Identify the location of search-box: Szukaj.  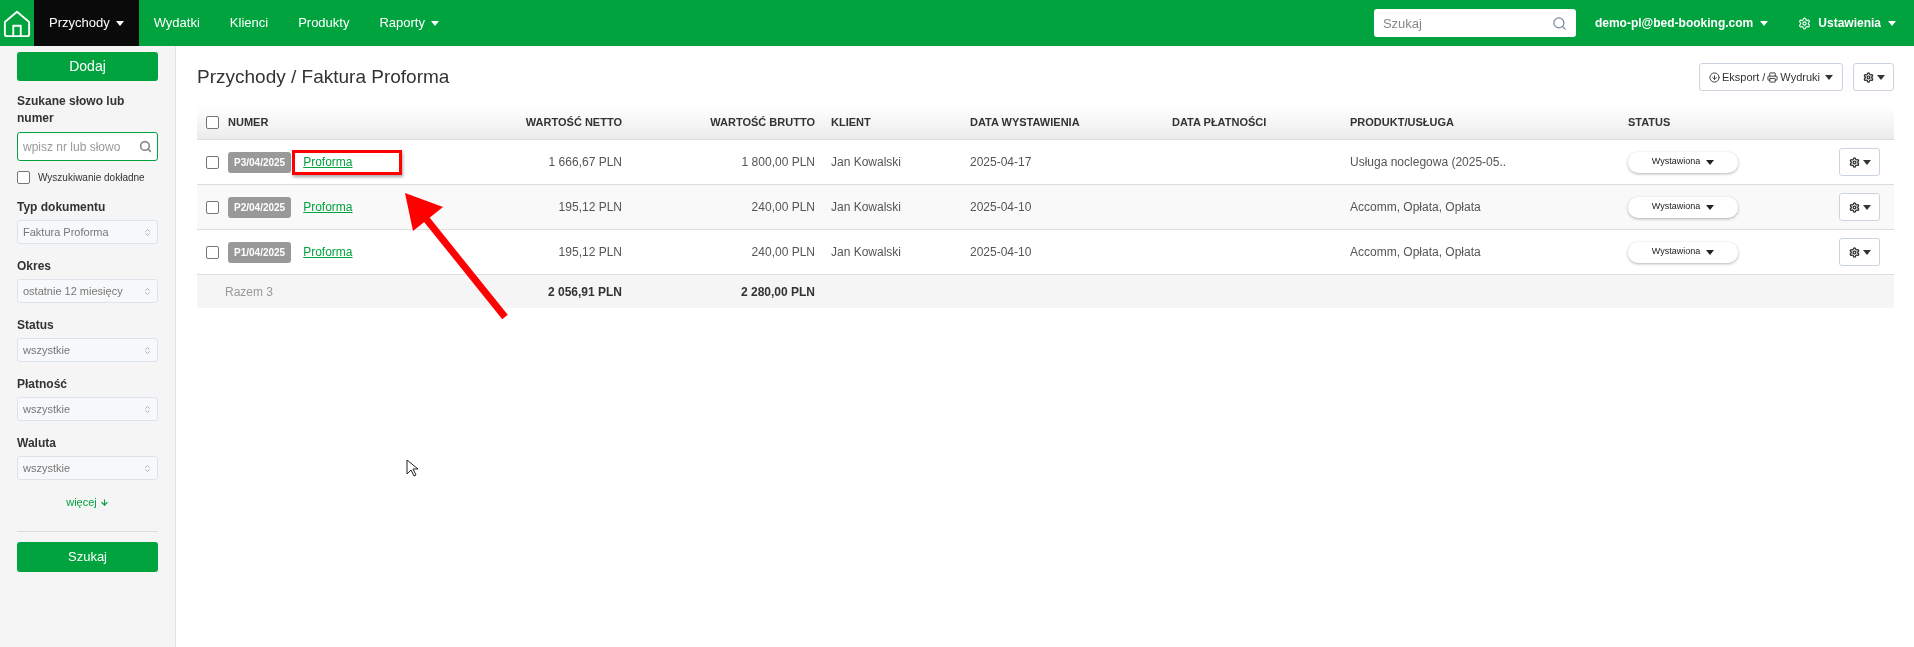
(1474, 23).